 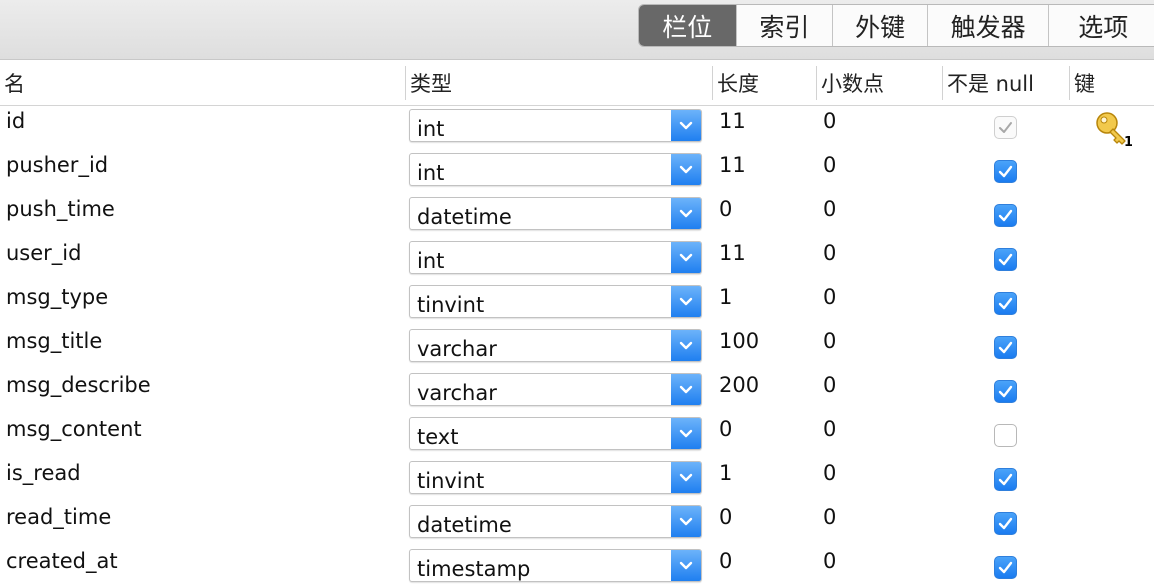 I want to click on header-not-null: 不是 null, so click(x=988, y=83).